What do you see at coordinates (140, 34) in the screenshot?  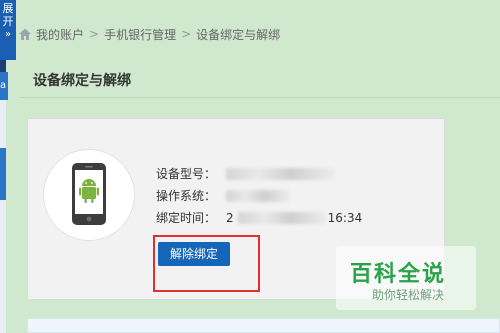 I see `breadcrumb-mobile-banking: 手机银行管理` at bounding box center [140, 34].